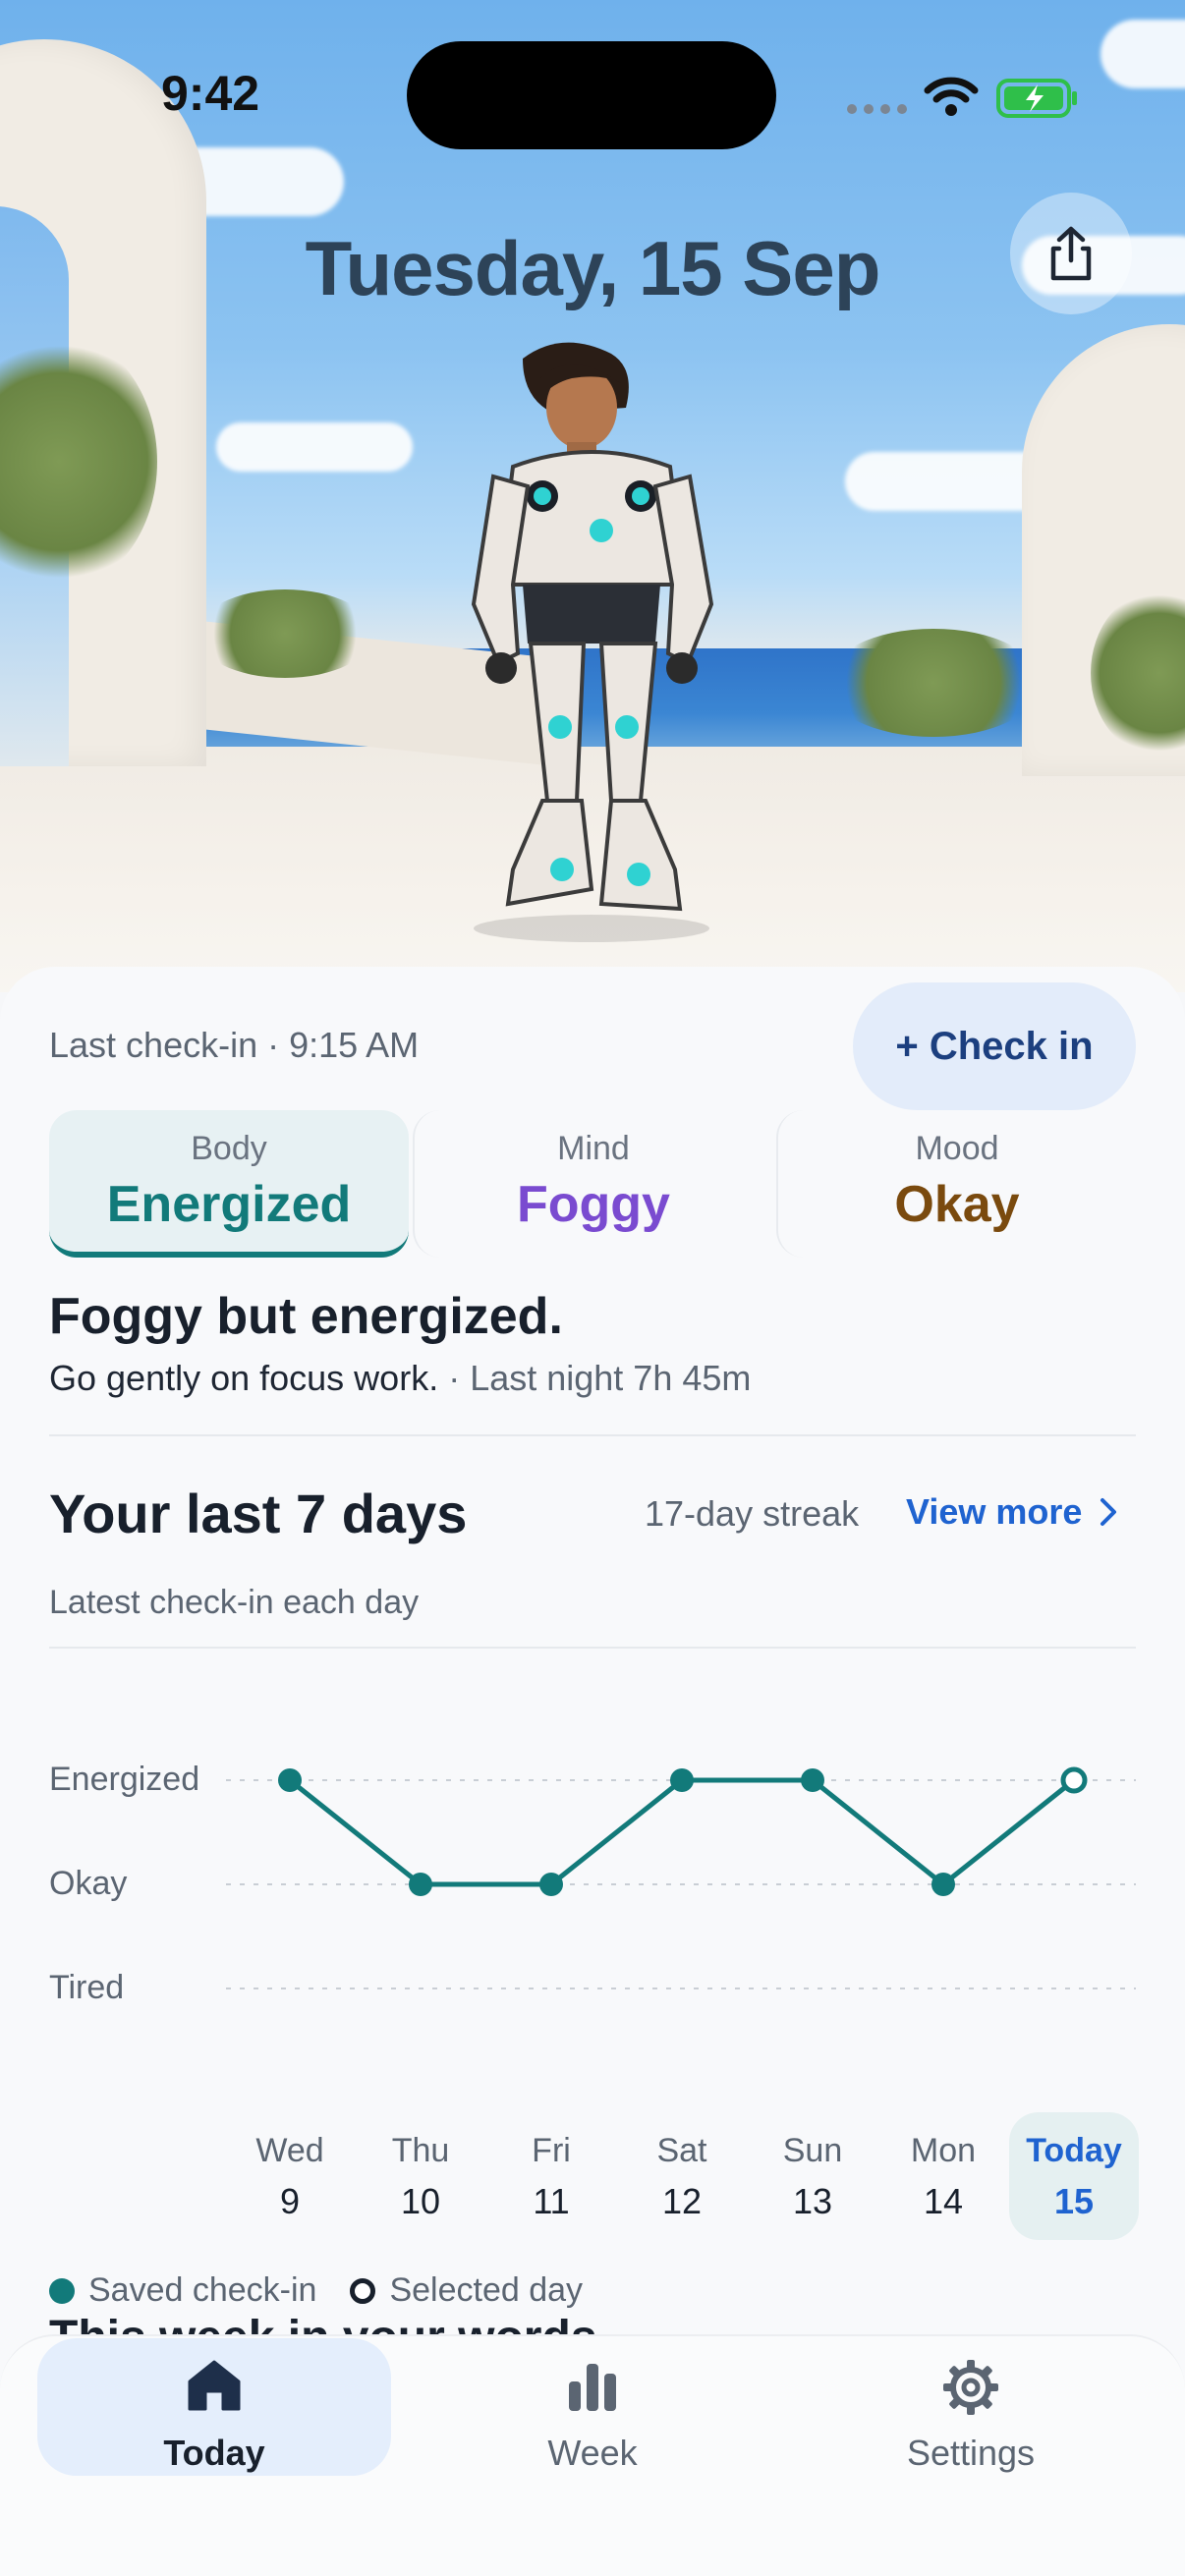 Image resolution: width=1185 pixels, height=2576 pixels. I want to click on saved-dot-icon, so click(62, 2290).